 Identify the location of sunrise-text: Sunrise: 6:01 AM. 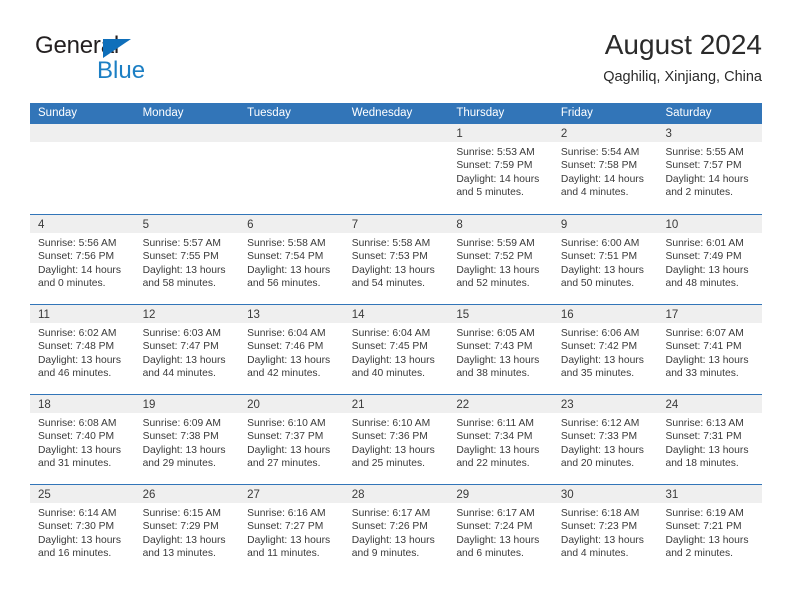
(704, 243).